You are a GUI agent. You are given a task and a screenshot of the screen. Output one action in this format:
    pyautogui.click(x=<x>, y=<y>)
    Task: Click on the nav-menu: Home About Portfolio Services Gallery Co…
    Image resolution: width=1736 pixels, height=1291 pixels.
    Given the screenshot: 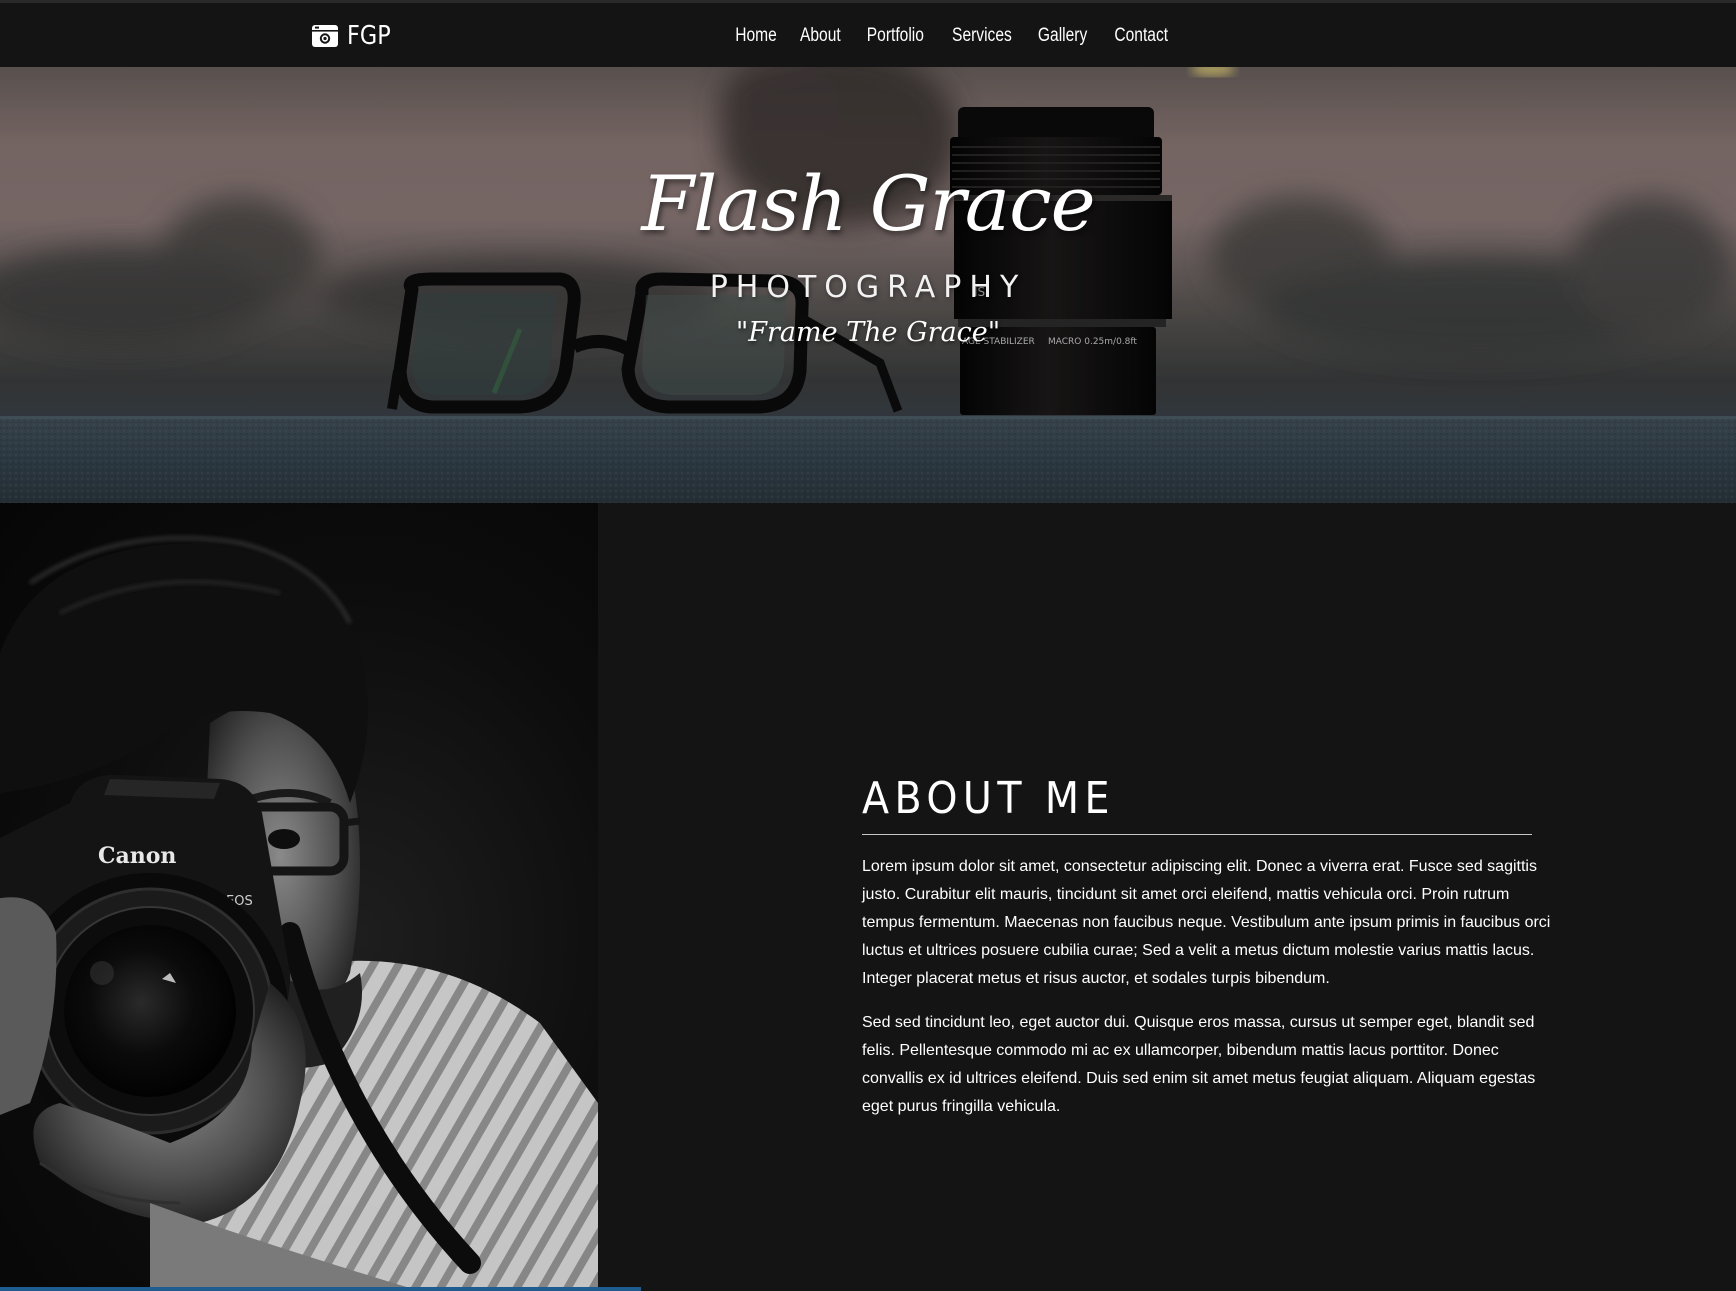 What is the action you would take?
    pyautogui.click(x=955, y=36)
    